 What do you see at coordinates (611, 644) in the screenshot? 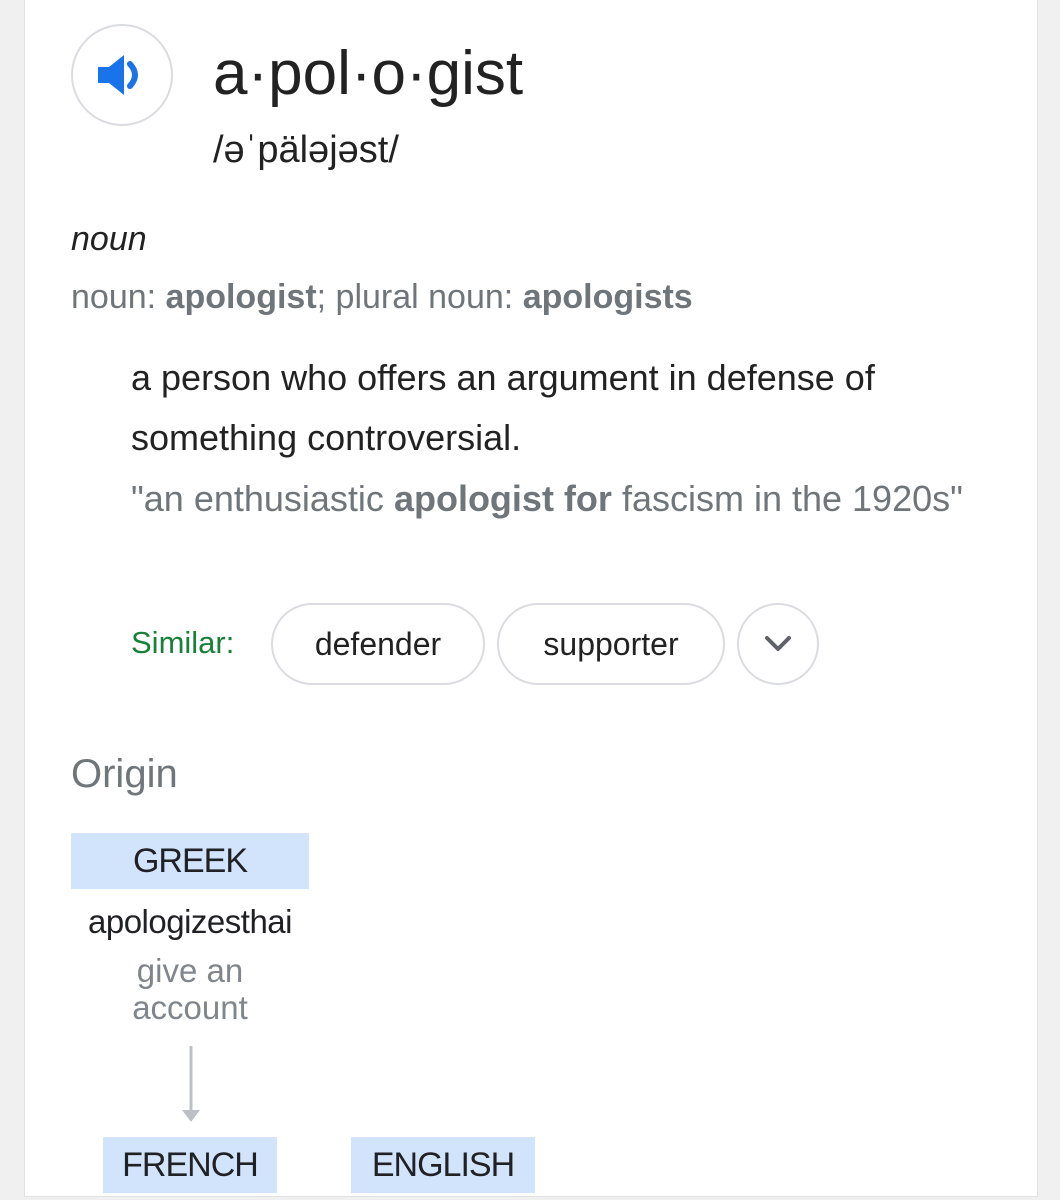
I see `similar-chip-supporter: supporter` at bounding box center [611, 644].